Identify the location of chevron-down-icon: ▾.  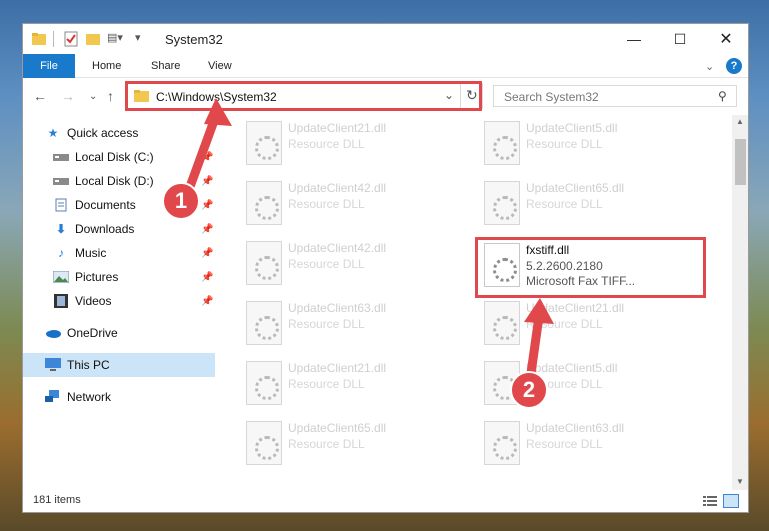
(138, 39).